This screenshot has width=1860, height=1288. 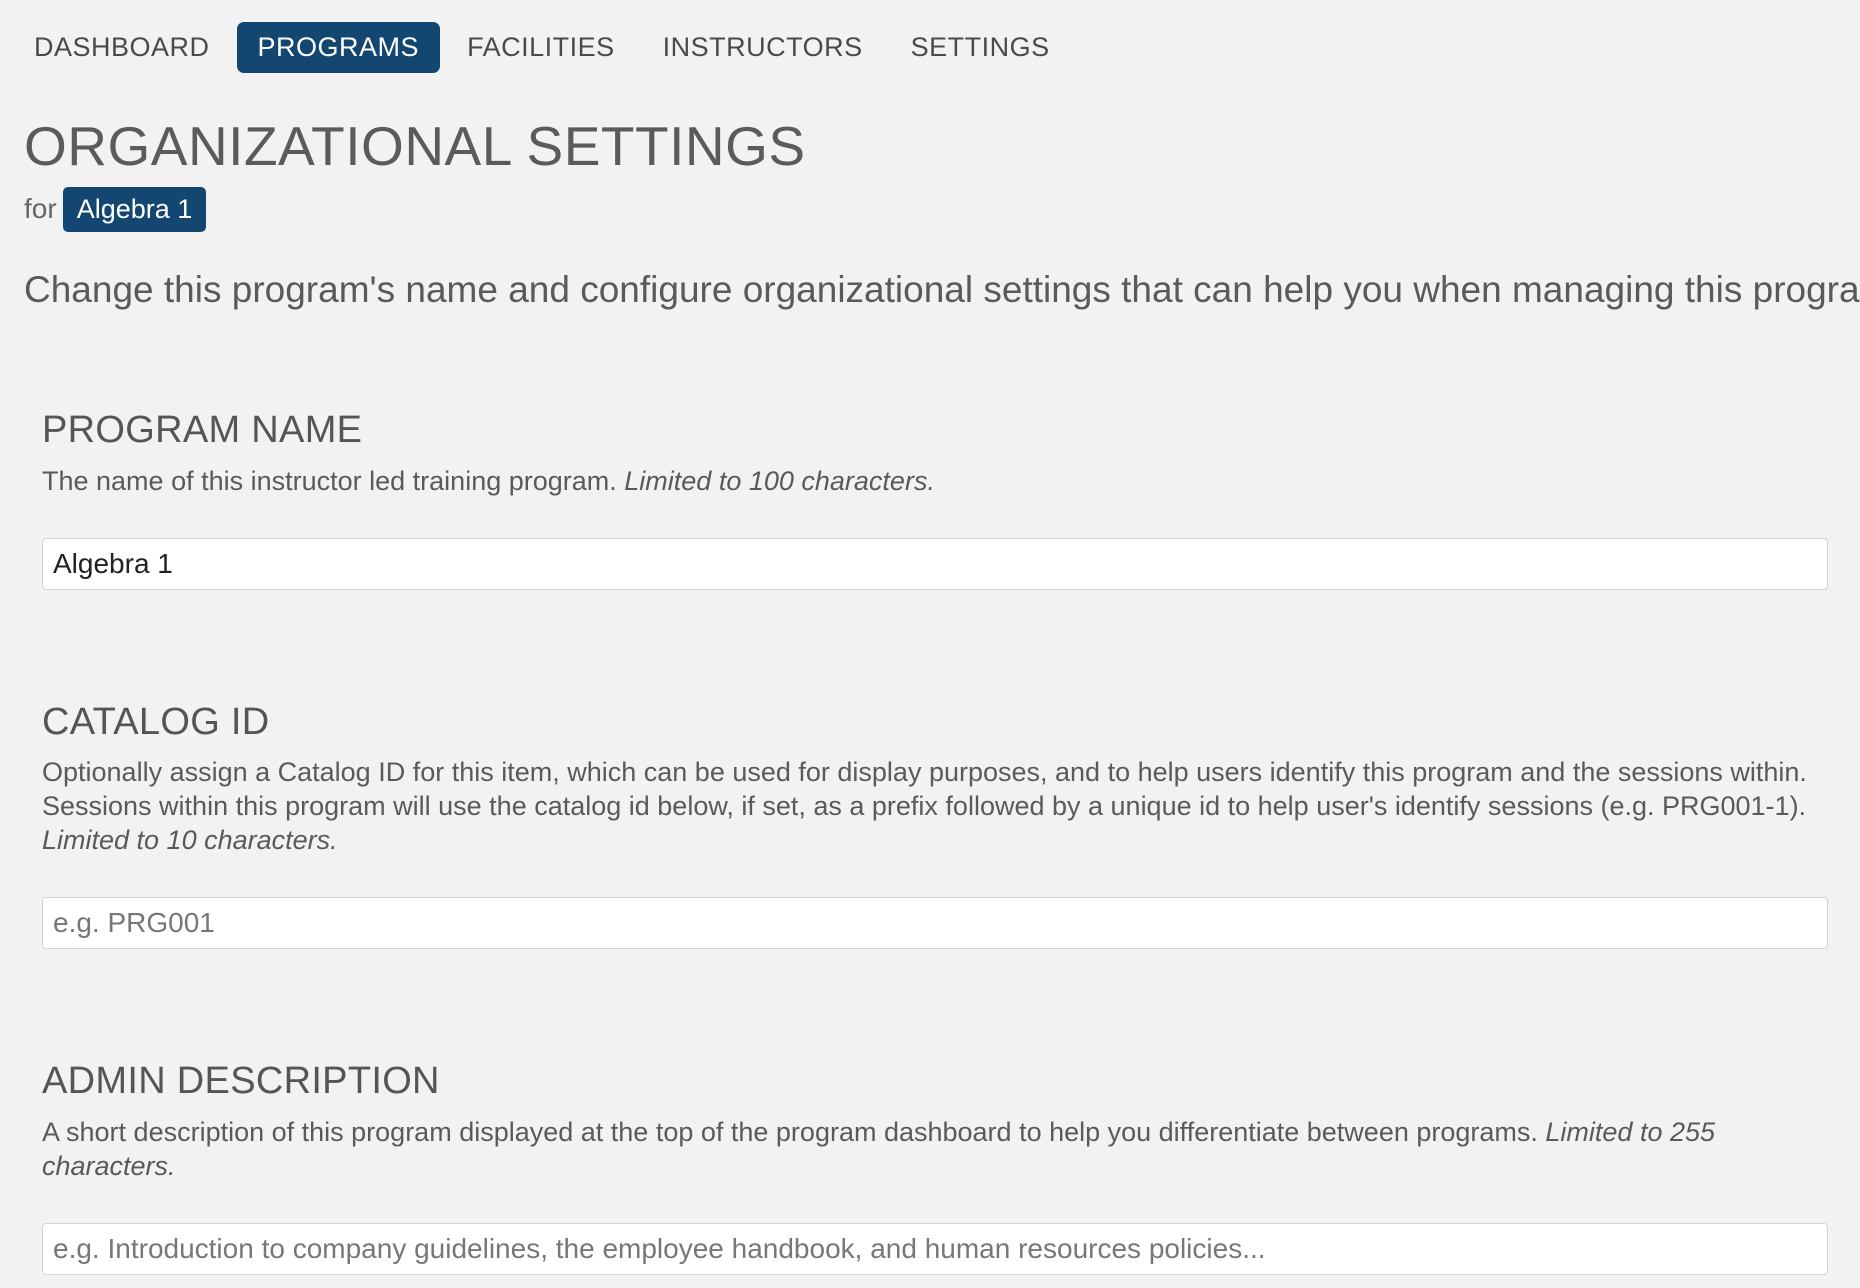 What do you see at coordinates (40, 208) in the screenshot?
I see `for-label: for` at bounding box center [40, 208].